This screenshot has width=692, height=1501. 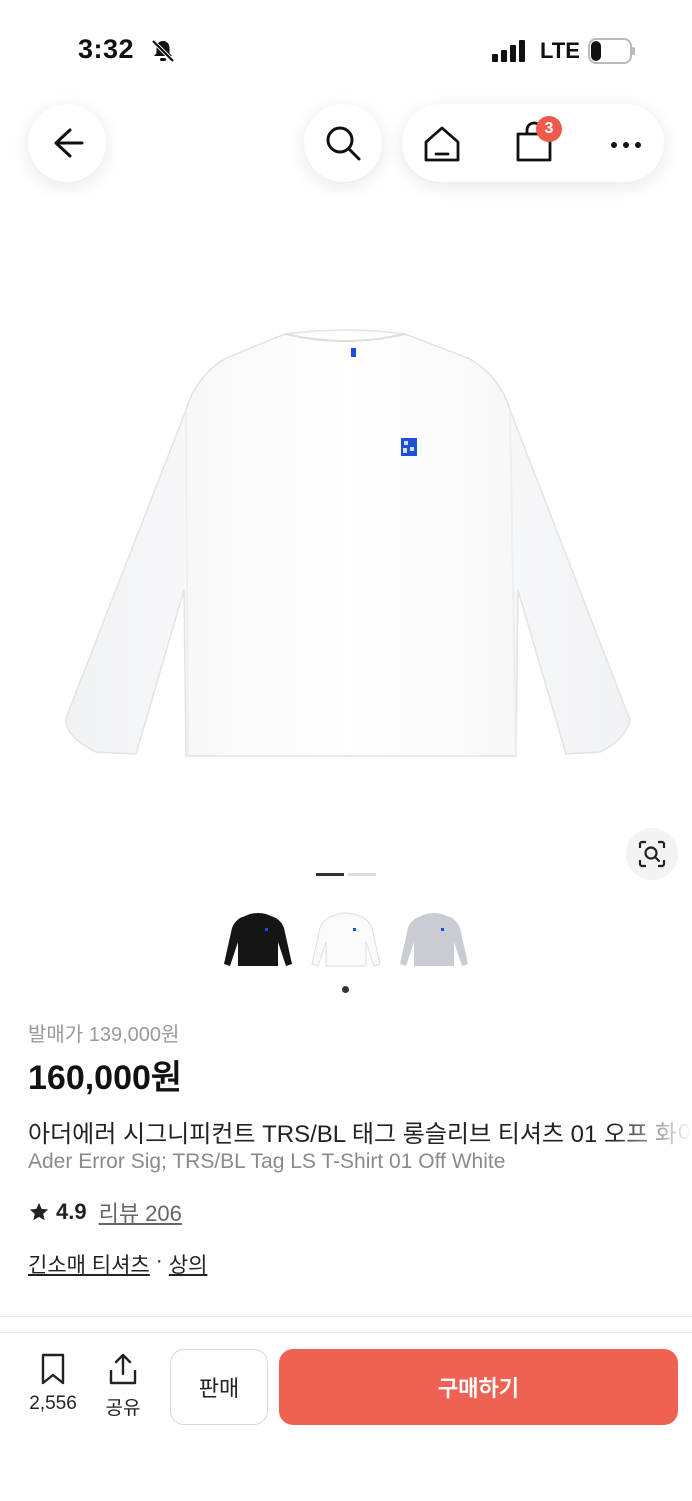 I want to click on product-name-korean: 아더에러 시그니피컨트 TRS/BL 태그 롱슬리브 티셔츠 01 오프 화이트, so click(x=360, y=1134).